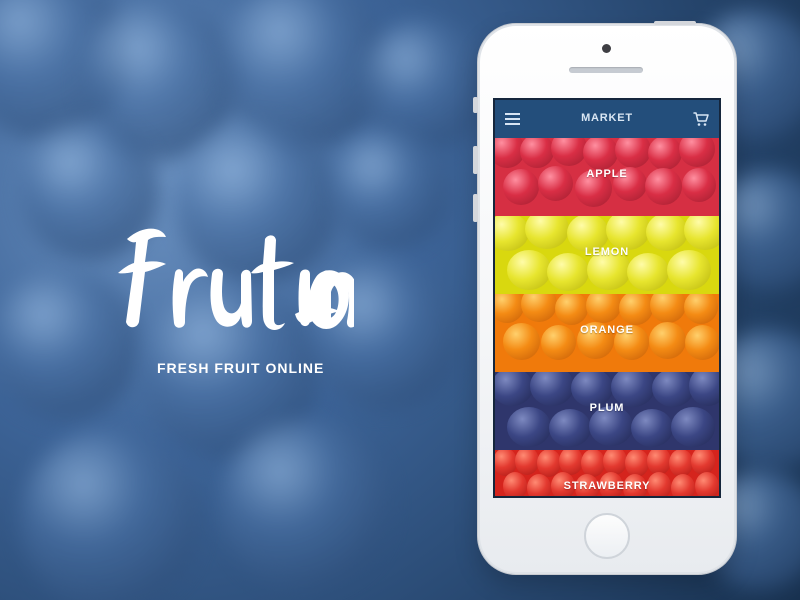  What do you see at coordinates (606, 48) in the screenshot?
I see `front-camera-icon` at bounding box center [606, 48].